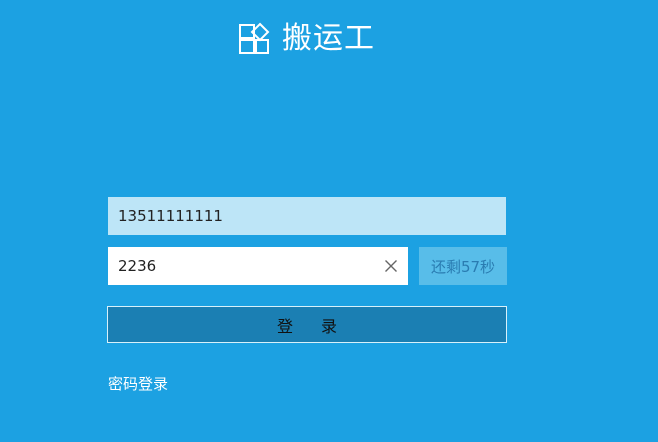  I want to click on app-logo-icon, so click(254, 38).